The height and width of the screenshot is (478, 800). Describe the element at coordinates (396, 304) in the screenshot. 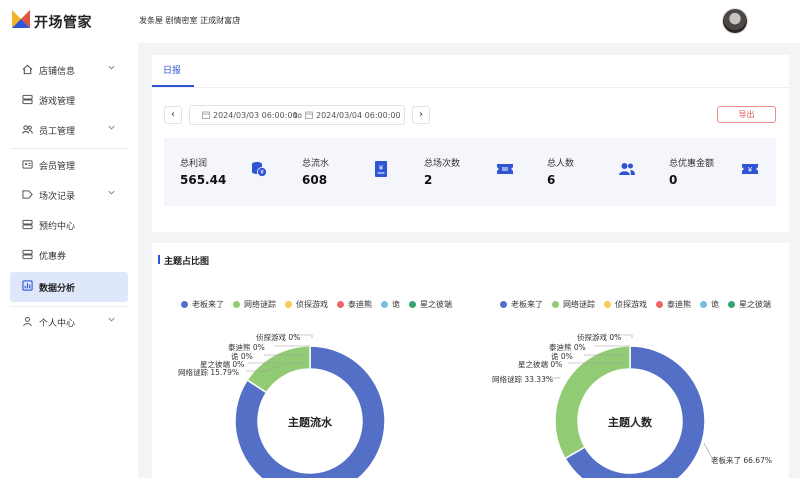

I see `legend-label: 诡` at that location.